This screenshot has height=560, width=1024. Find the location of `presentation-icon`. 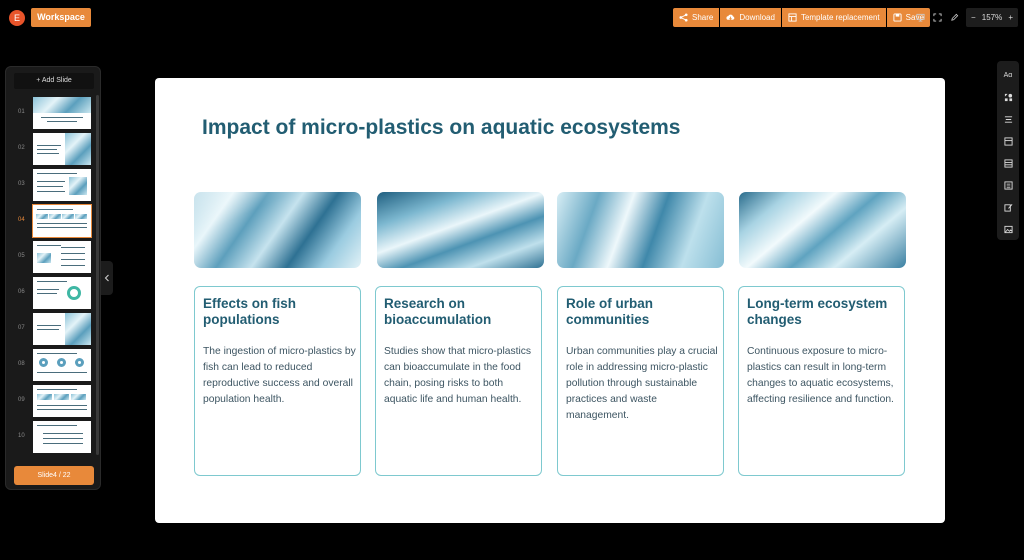

presentation-icon is located at coordinates (920, 17).